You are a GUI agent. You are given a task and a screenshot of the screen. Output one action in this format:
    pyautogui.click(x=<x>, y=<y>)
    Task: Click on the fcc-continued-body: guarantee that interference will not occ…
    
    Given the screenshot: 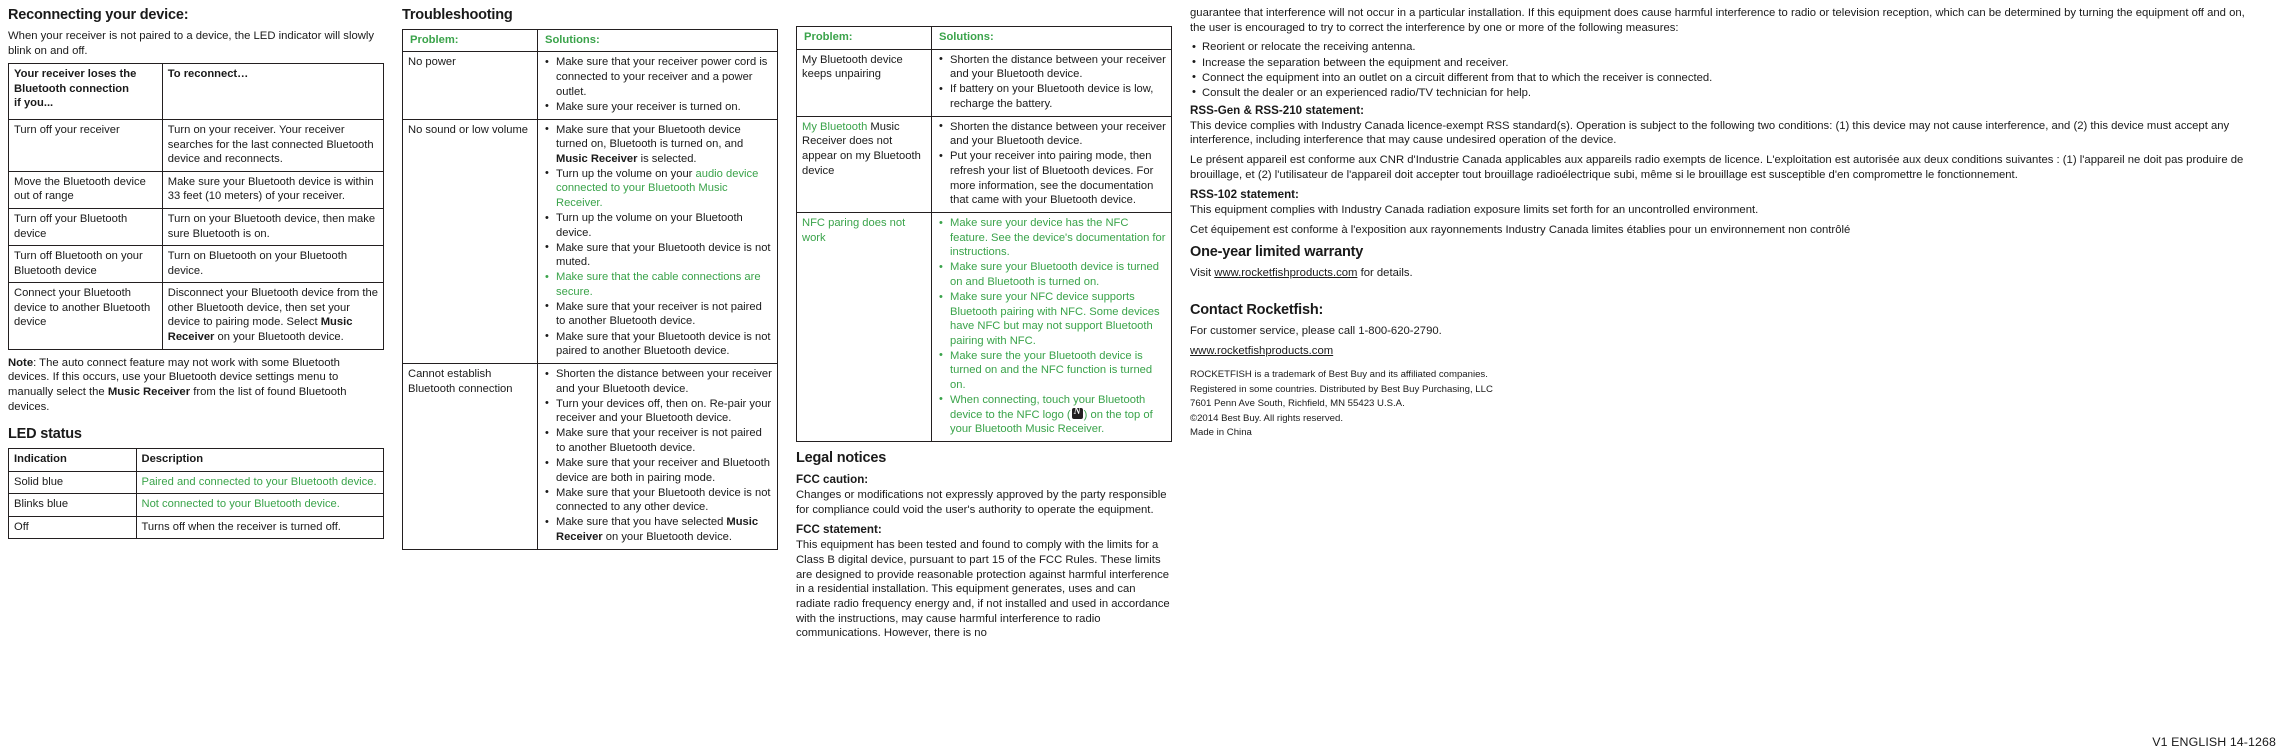 What is the action you would take?
    pyautogui.click(x=1717, y=20)
    